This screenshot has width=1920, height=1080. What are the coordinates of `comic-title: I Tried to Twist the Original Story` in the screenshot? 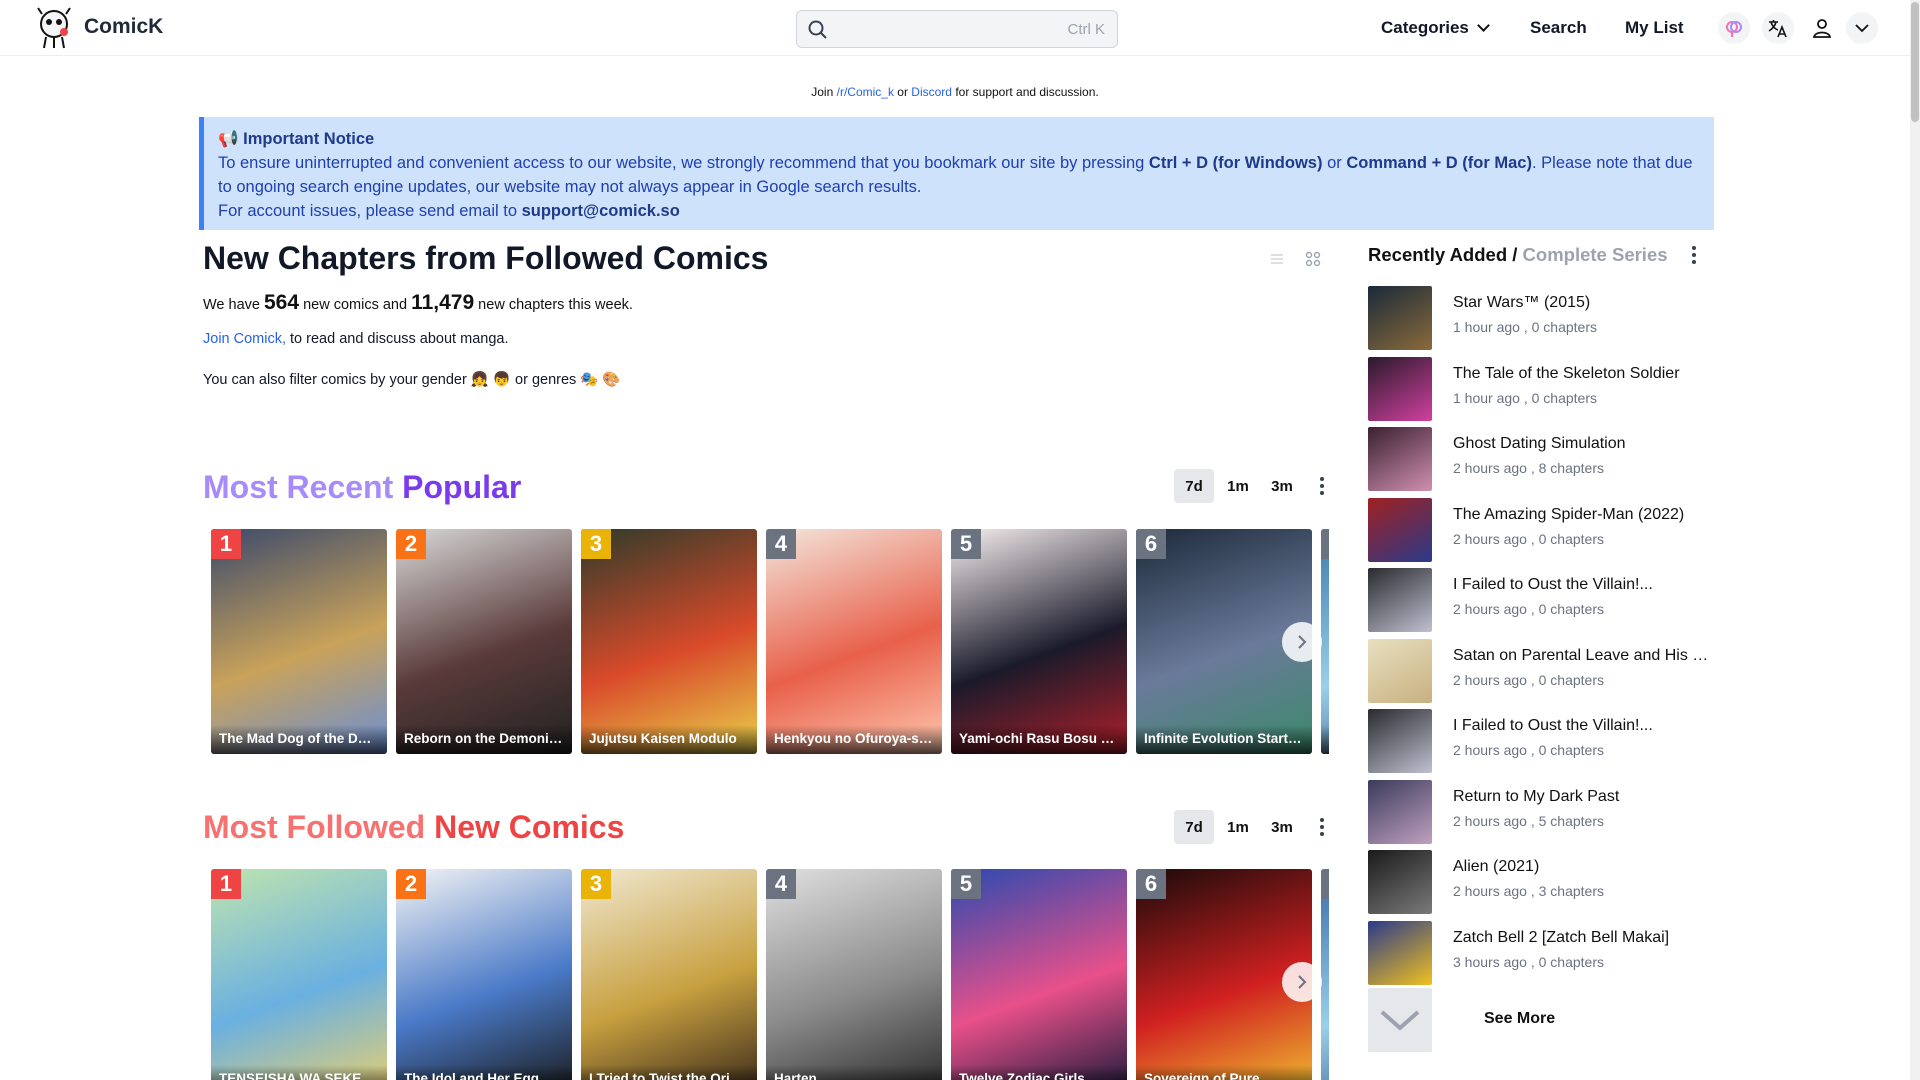 It's located at (669, 1072).